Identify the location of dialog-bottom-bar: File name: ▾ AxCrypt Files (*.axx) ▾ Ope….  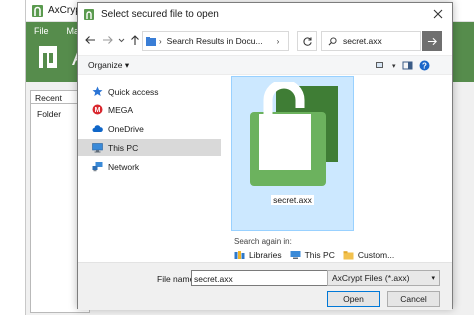
(265, 286).